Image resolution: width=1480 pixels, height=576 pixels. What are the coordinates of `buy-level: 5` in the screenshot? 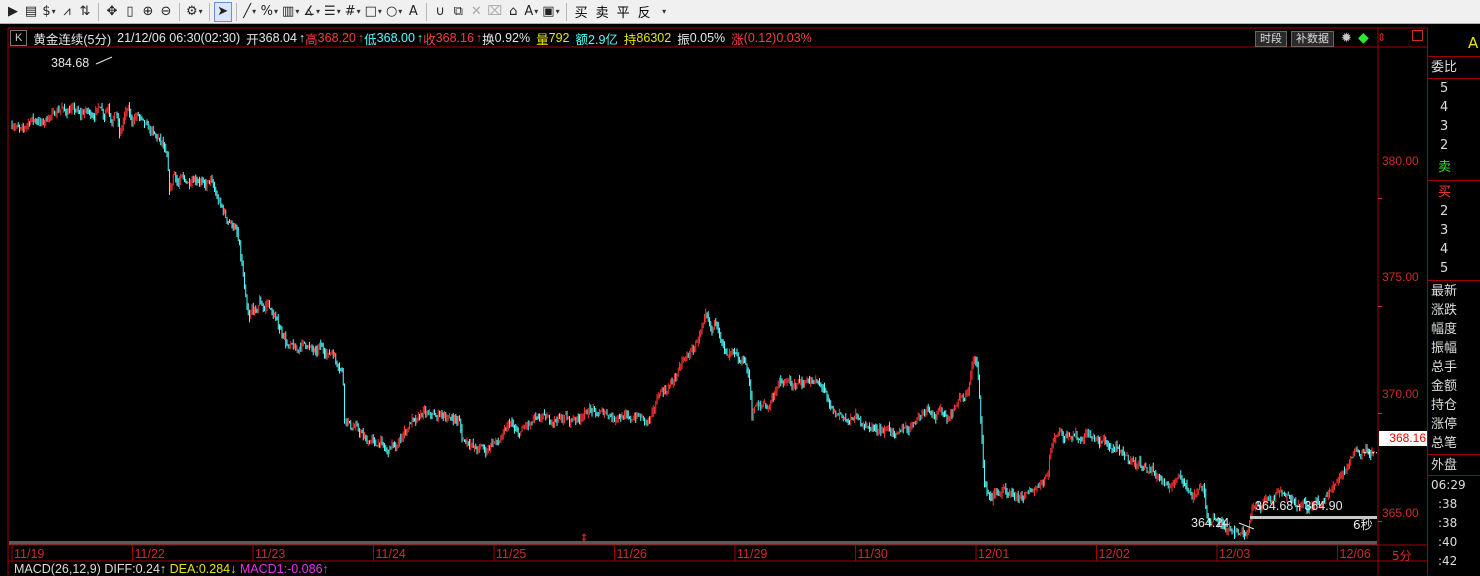 It's located at (1444, 268).